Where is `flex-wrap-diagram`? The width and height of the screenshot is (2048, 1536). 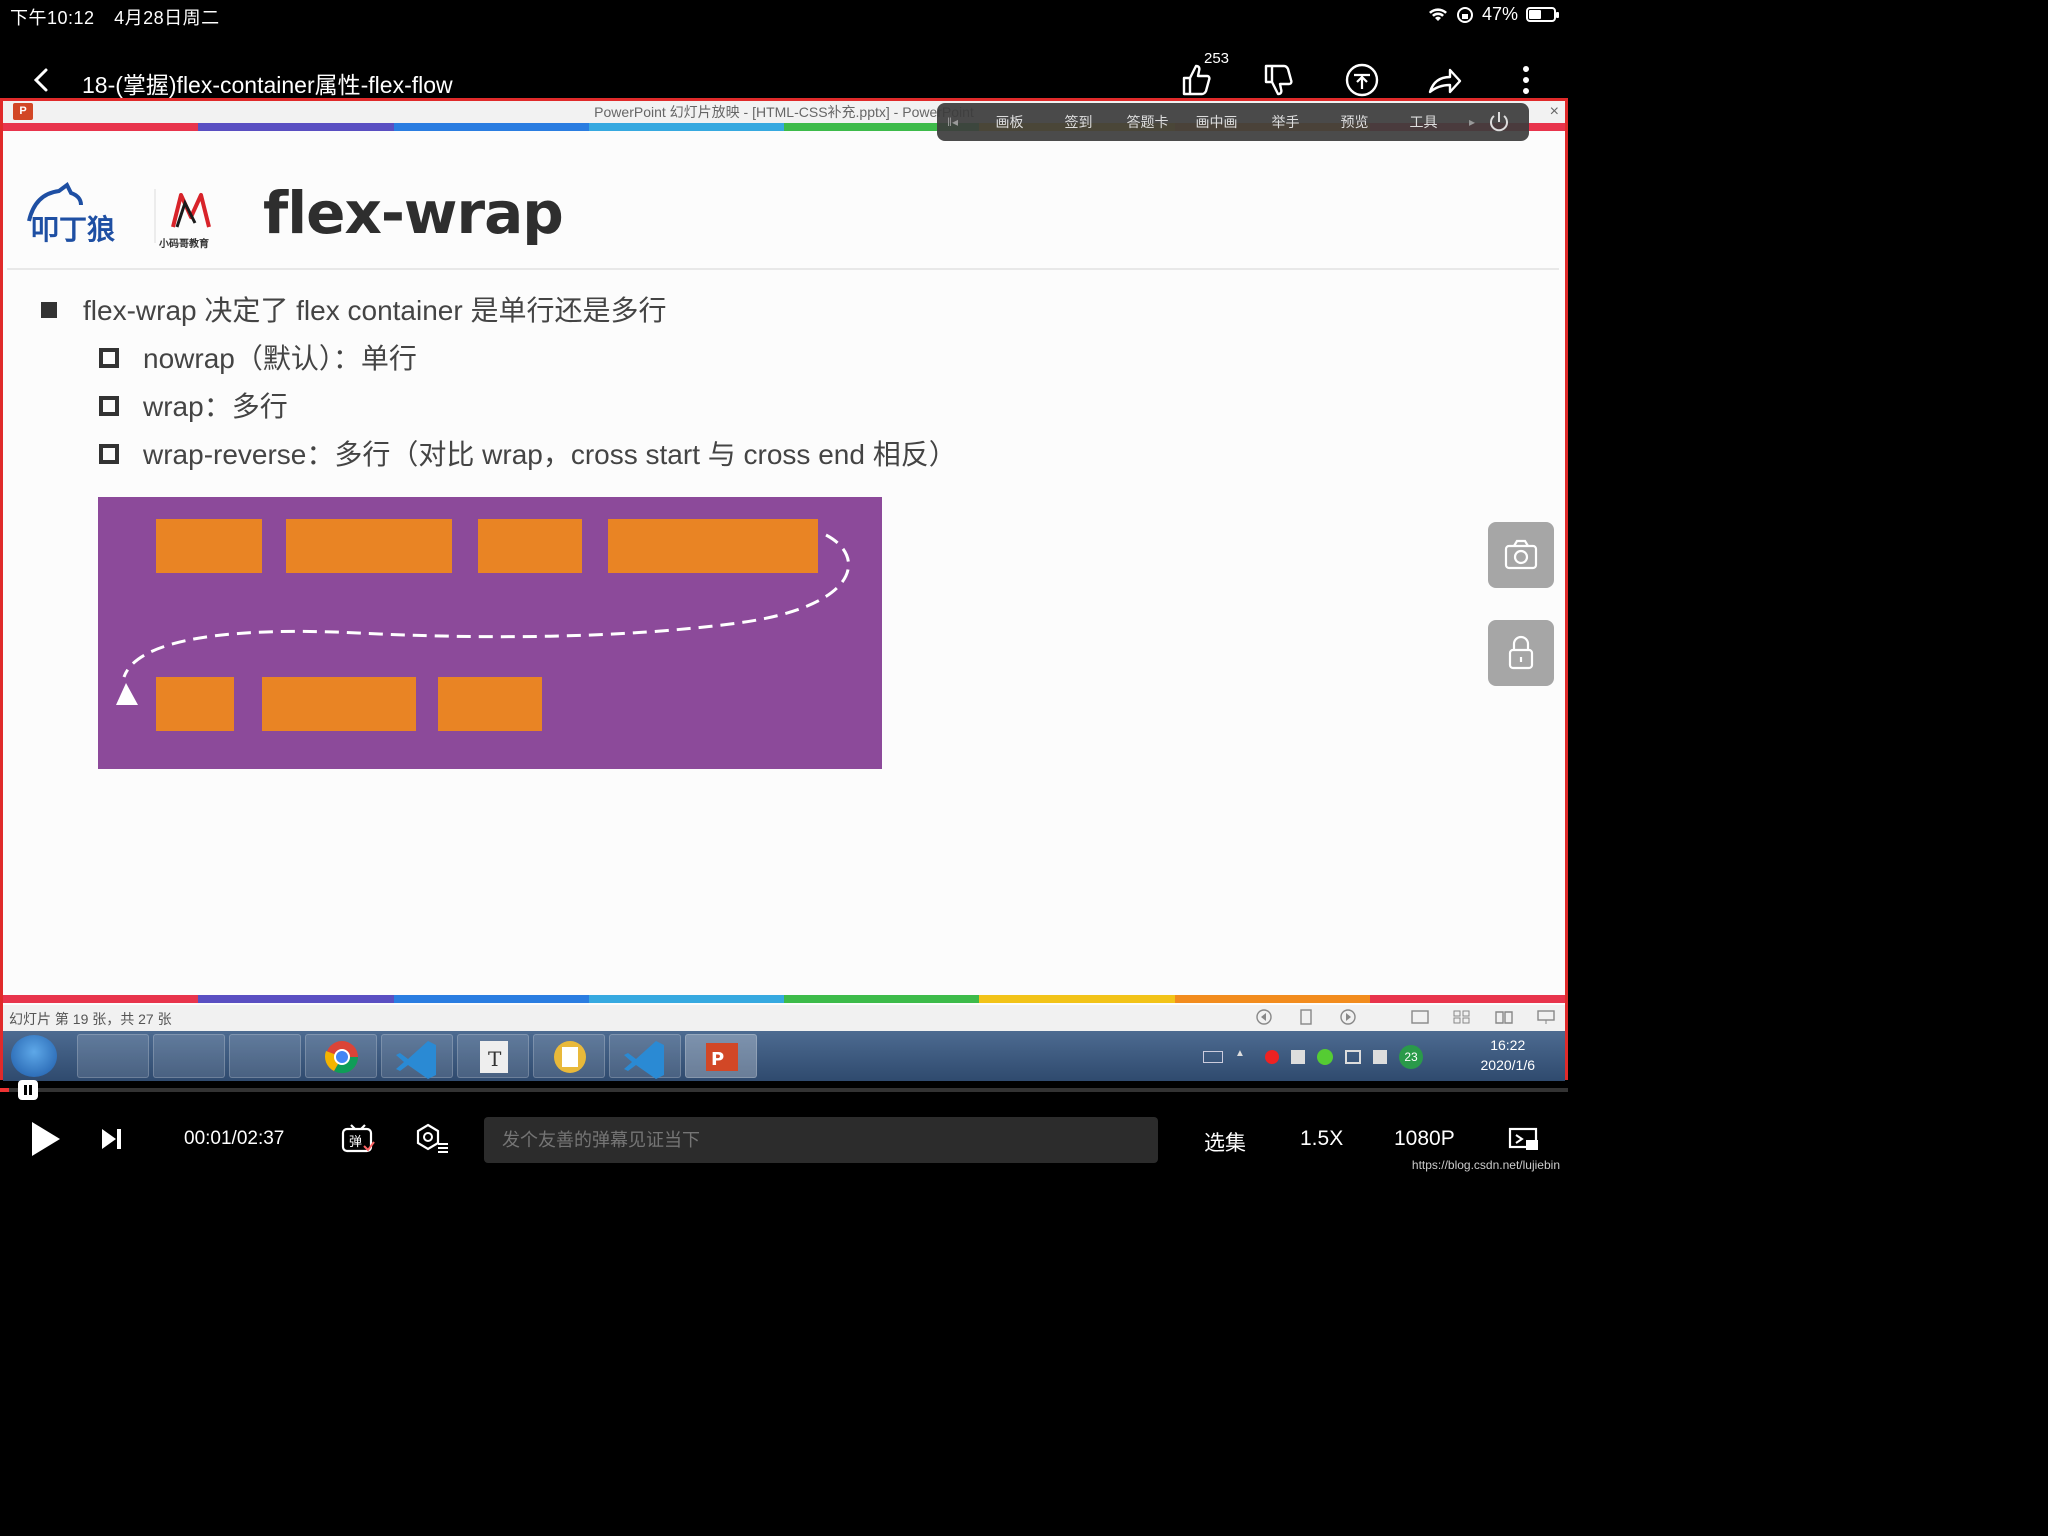
flex-wrap-diagram is located at coordinates (490, 633).